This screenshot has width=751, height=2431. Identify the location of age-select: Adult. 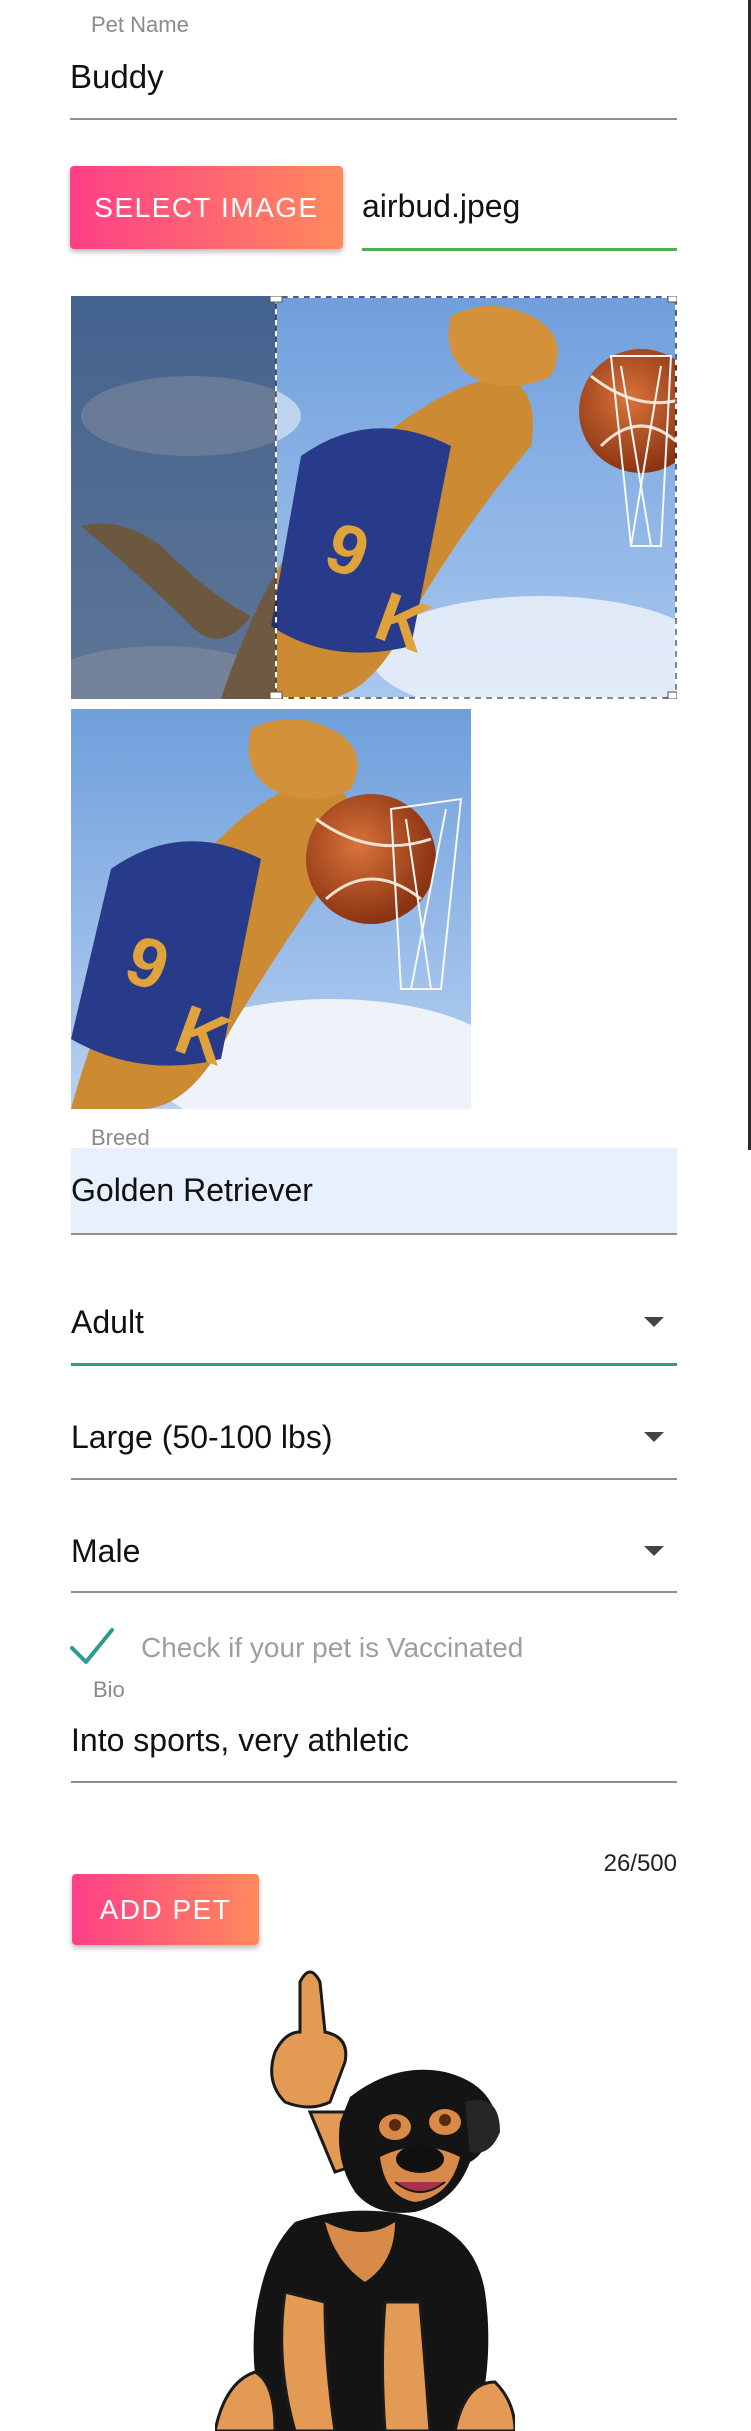
(374, 1322).